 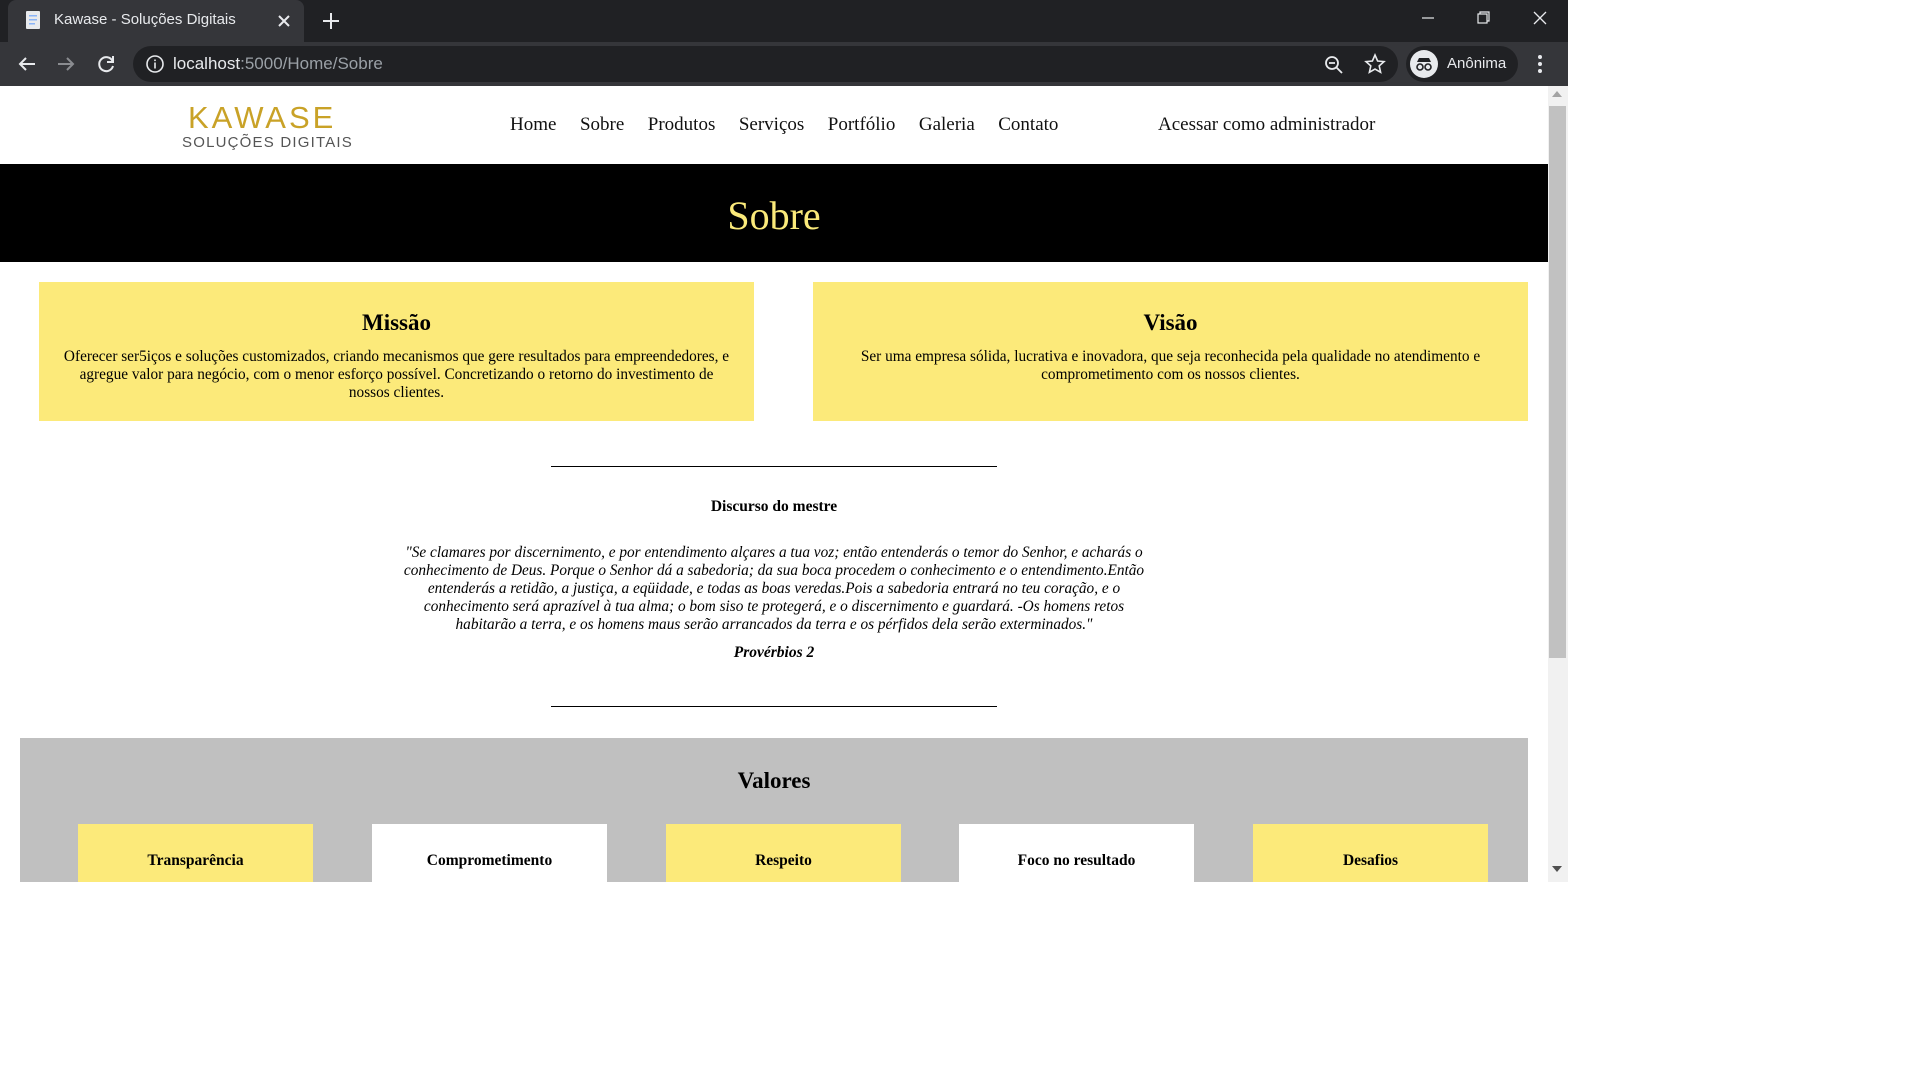 I want to click on tab-title: Kawase - Soluções Digitais, so click(x=145, y=19).